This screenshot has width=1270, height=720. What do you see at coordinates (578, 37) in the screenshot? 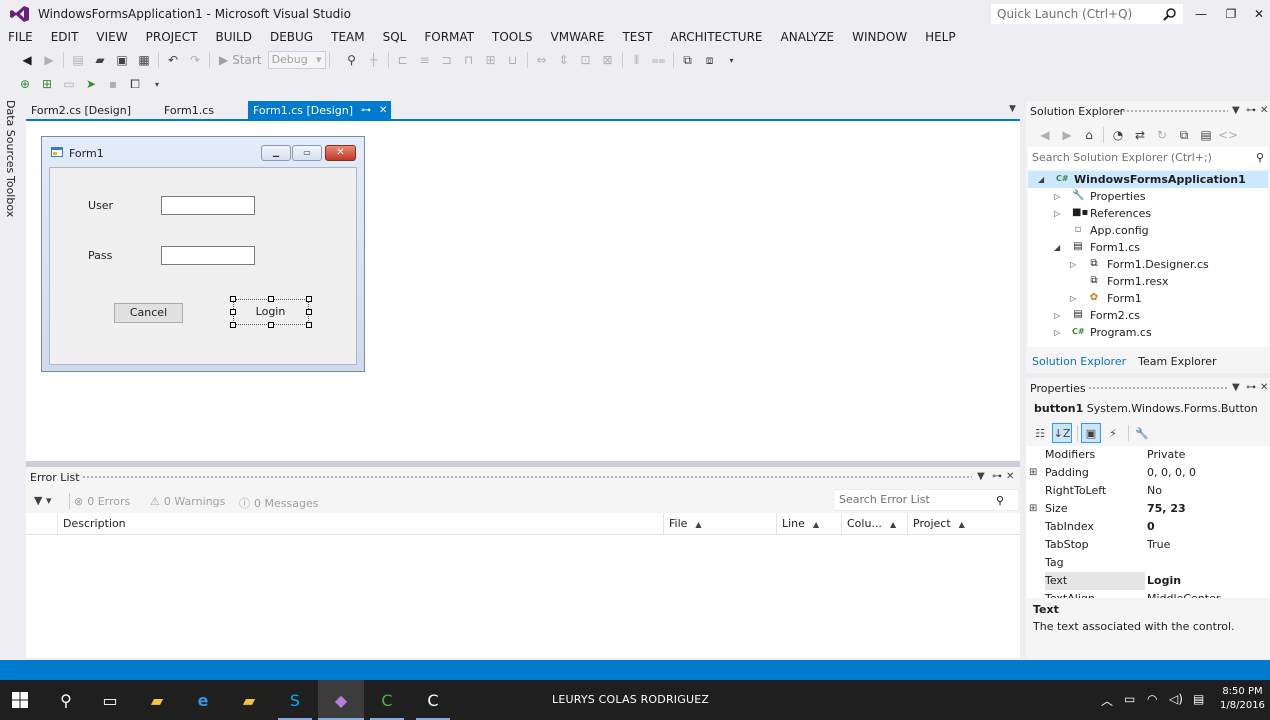
I see `menu-vmware: VMWARE` at bounding box center [578, 37].